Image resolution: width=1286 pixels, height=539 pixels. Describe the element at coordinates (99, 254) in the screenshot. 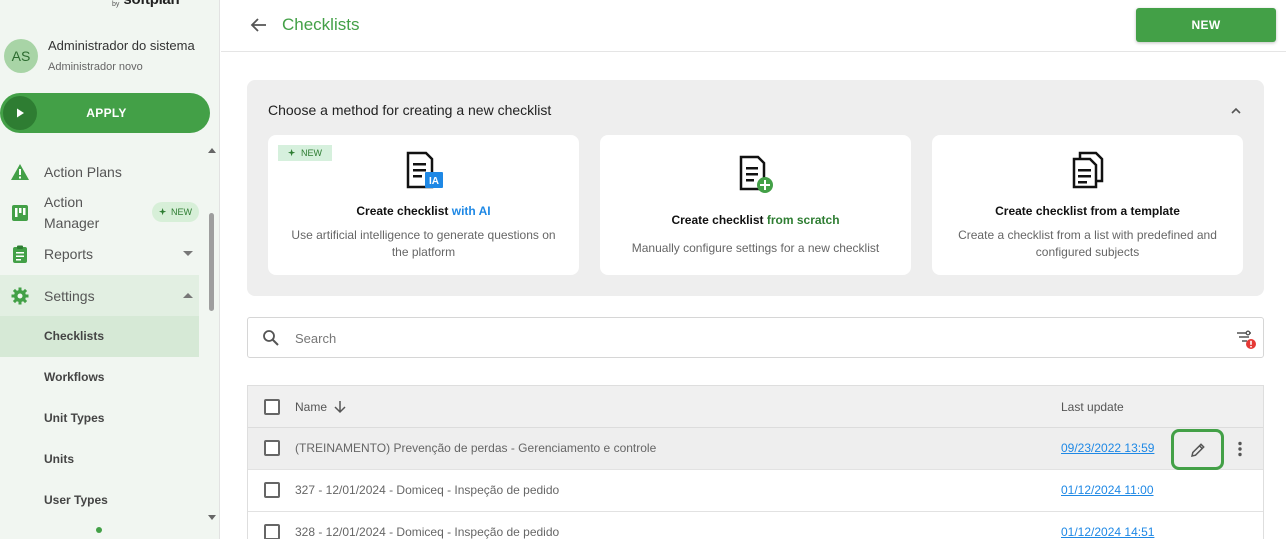

I see `sidebar-item-reports: Reports` at that location.